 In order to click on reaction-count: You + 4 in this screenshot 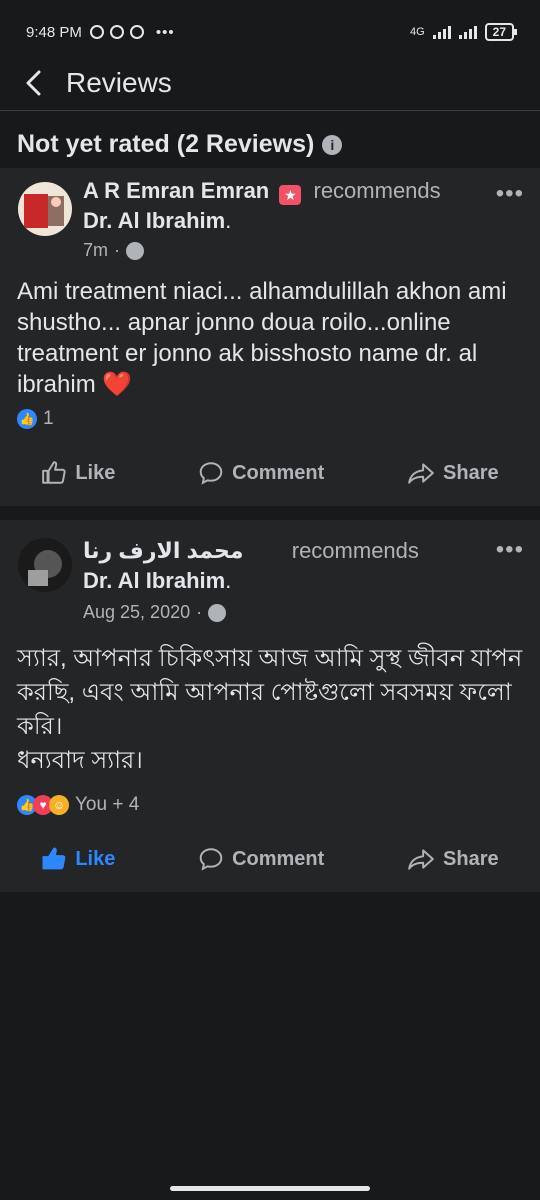, I will do `click(107, 804)`.